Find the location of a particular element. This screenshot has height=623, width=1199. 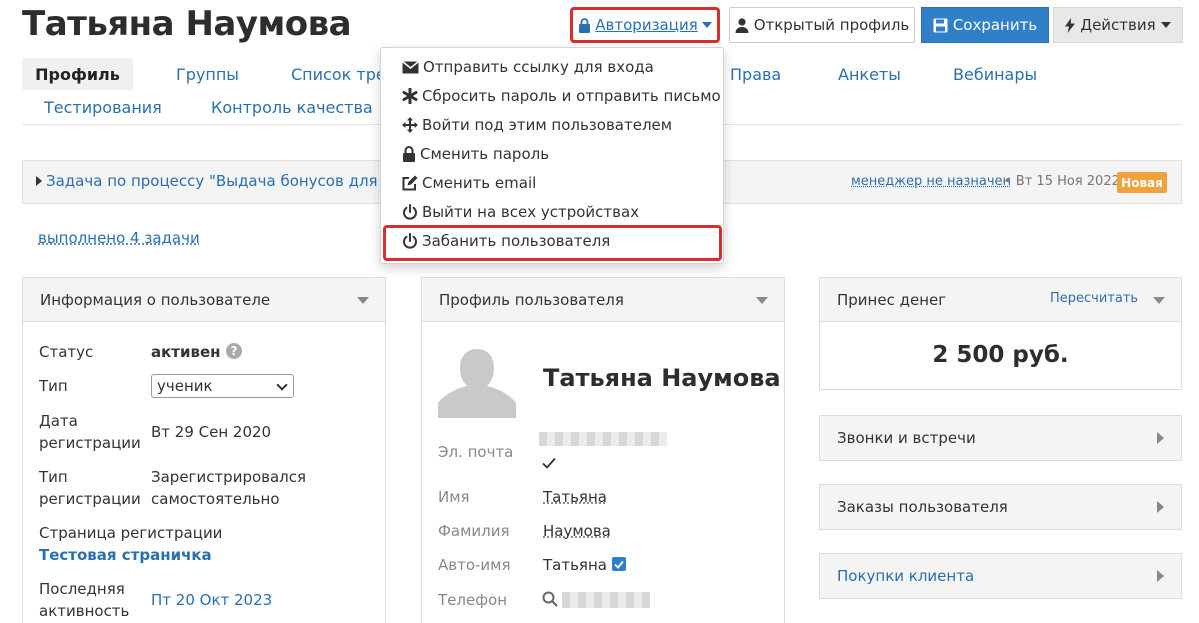

task-manager-link: менеджер не назначен is located at coordinates (931, 181).